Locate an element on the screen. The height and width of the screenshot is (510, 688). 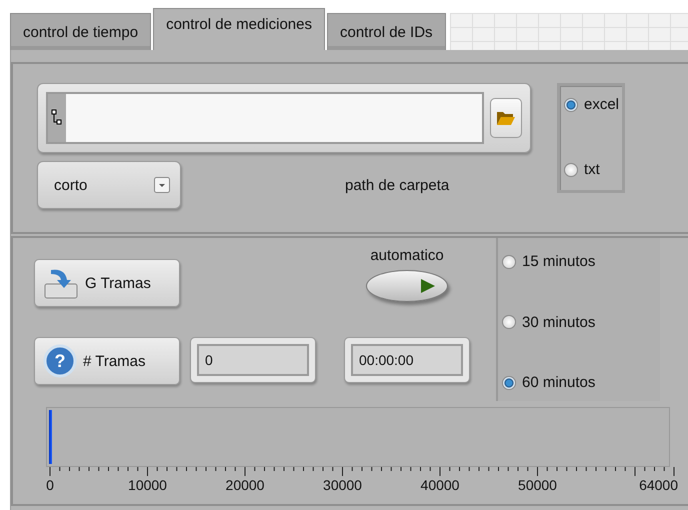
caret-icon is located at coordinates (162, 185).